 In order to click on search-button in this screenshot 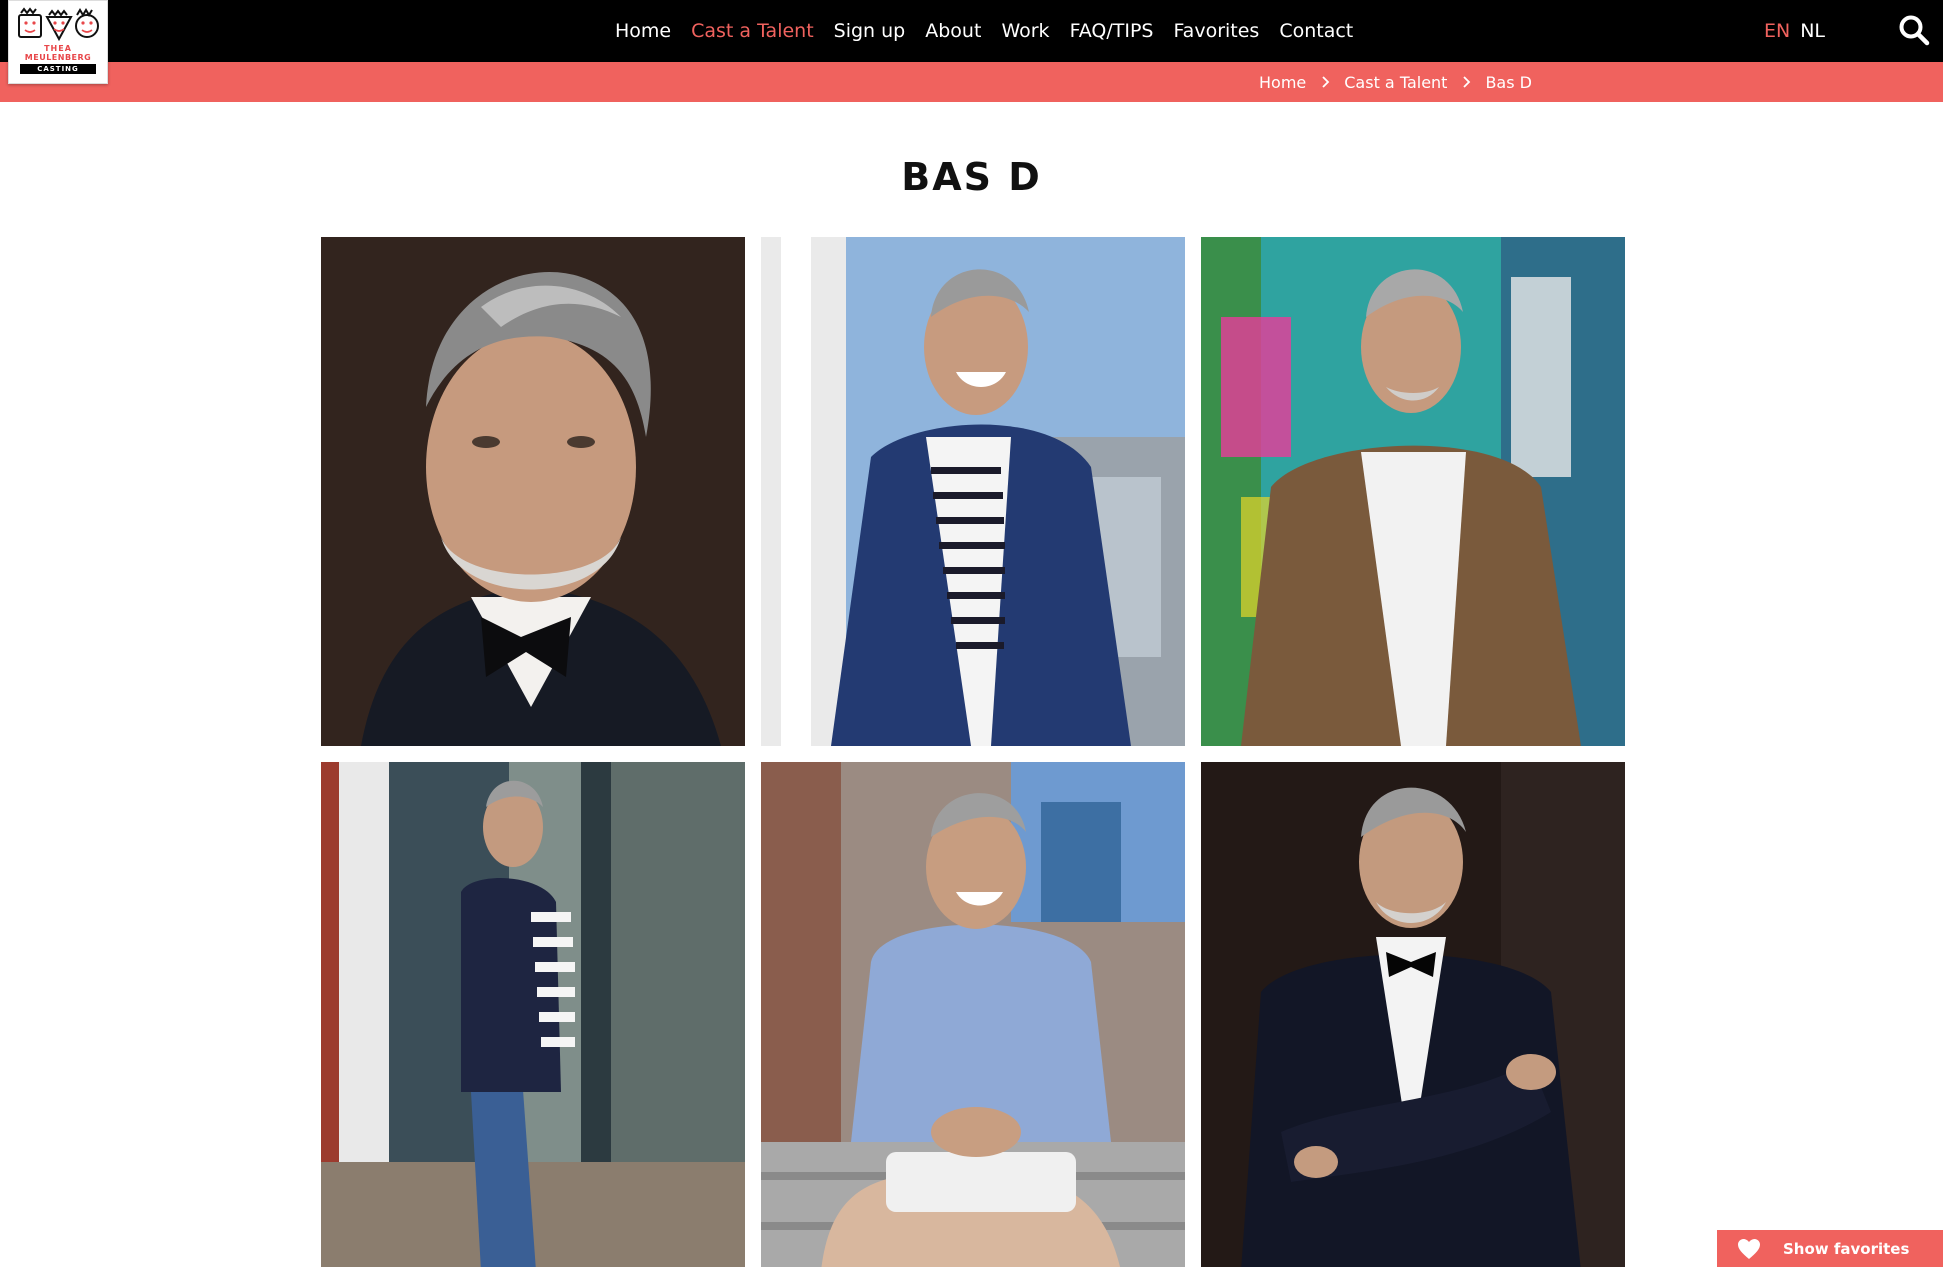, I will do `click(1914, 30)`.